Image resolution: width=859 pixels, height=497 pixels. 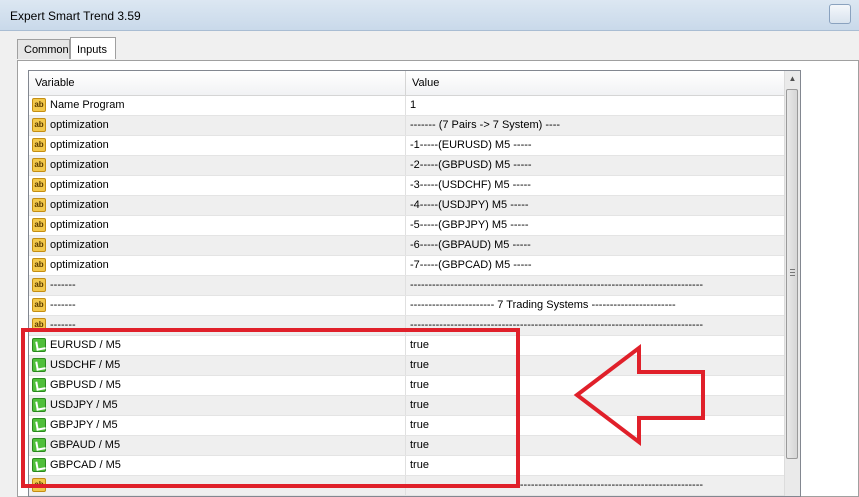 What do you see at coordinates (217, 385) in the screenshot?
I see `variable-cell: GBPUSD / M5` at bounding box center [217, 385].